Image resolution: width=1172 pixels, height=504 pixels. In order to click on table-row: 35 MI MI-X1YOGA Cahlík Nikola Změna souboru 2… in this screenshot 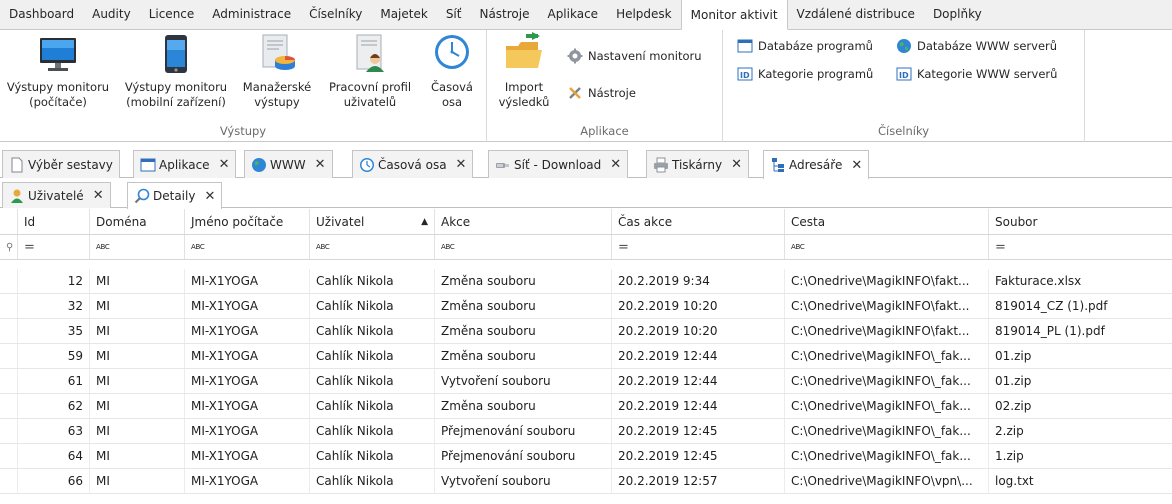, I will do `click(586, 331)`.